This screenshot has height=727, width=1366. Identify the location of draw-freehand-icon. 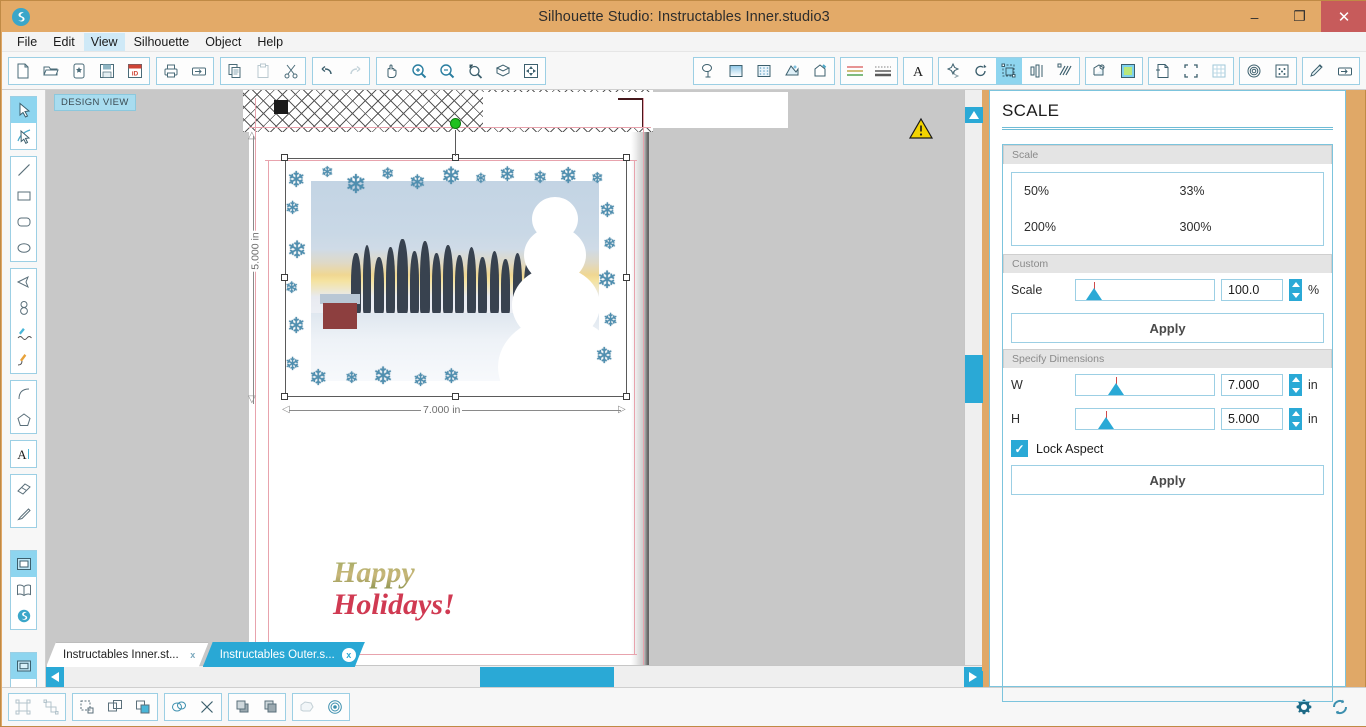
(24, 334).